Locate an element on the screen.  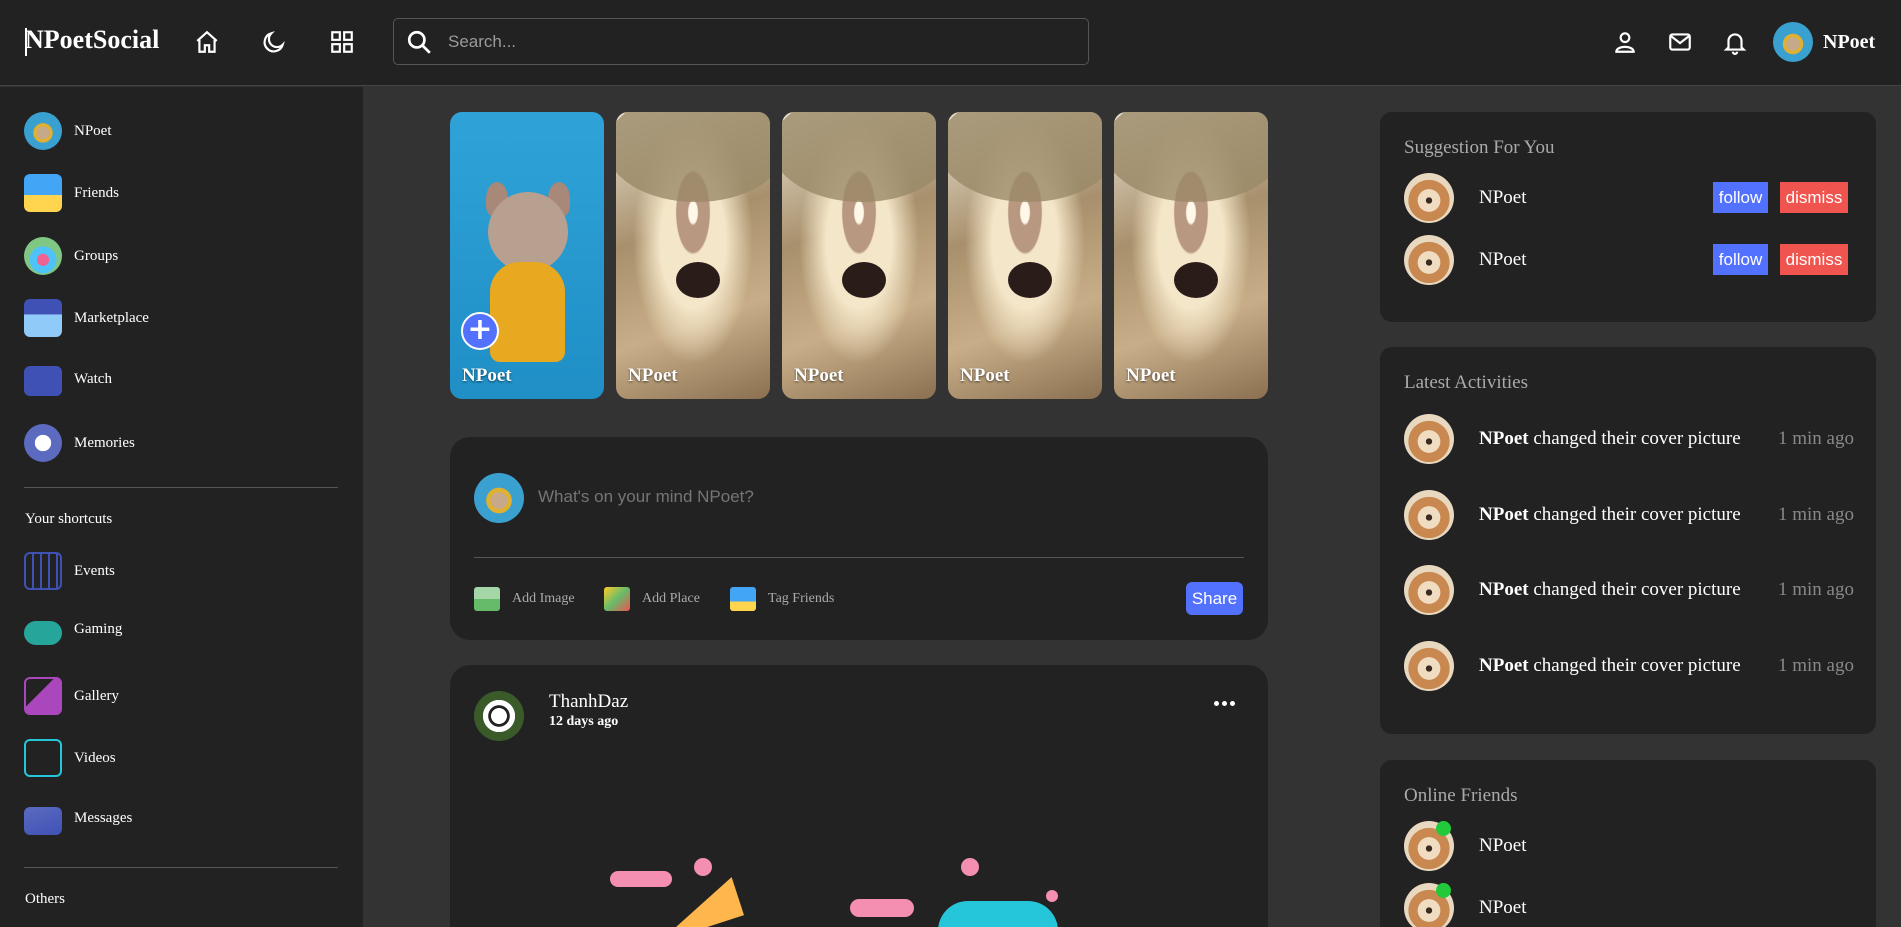
profile-icon is located at coordinates (1625, 42).